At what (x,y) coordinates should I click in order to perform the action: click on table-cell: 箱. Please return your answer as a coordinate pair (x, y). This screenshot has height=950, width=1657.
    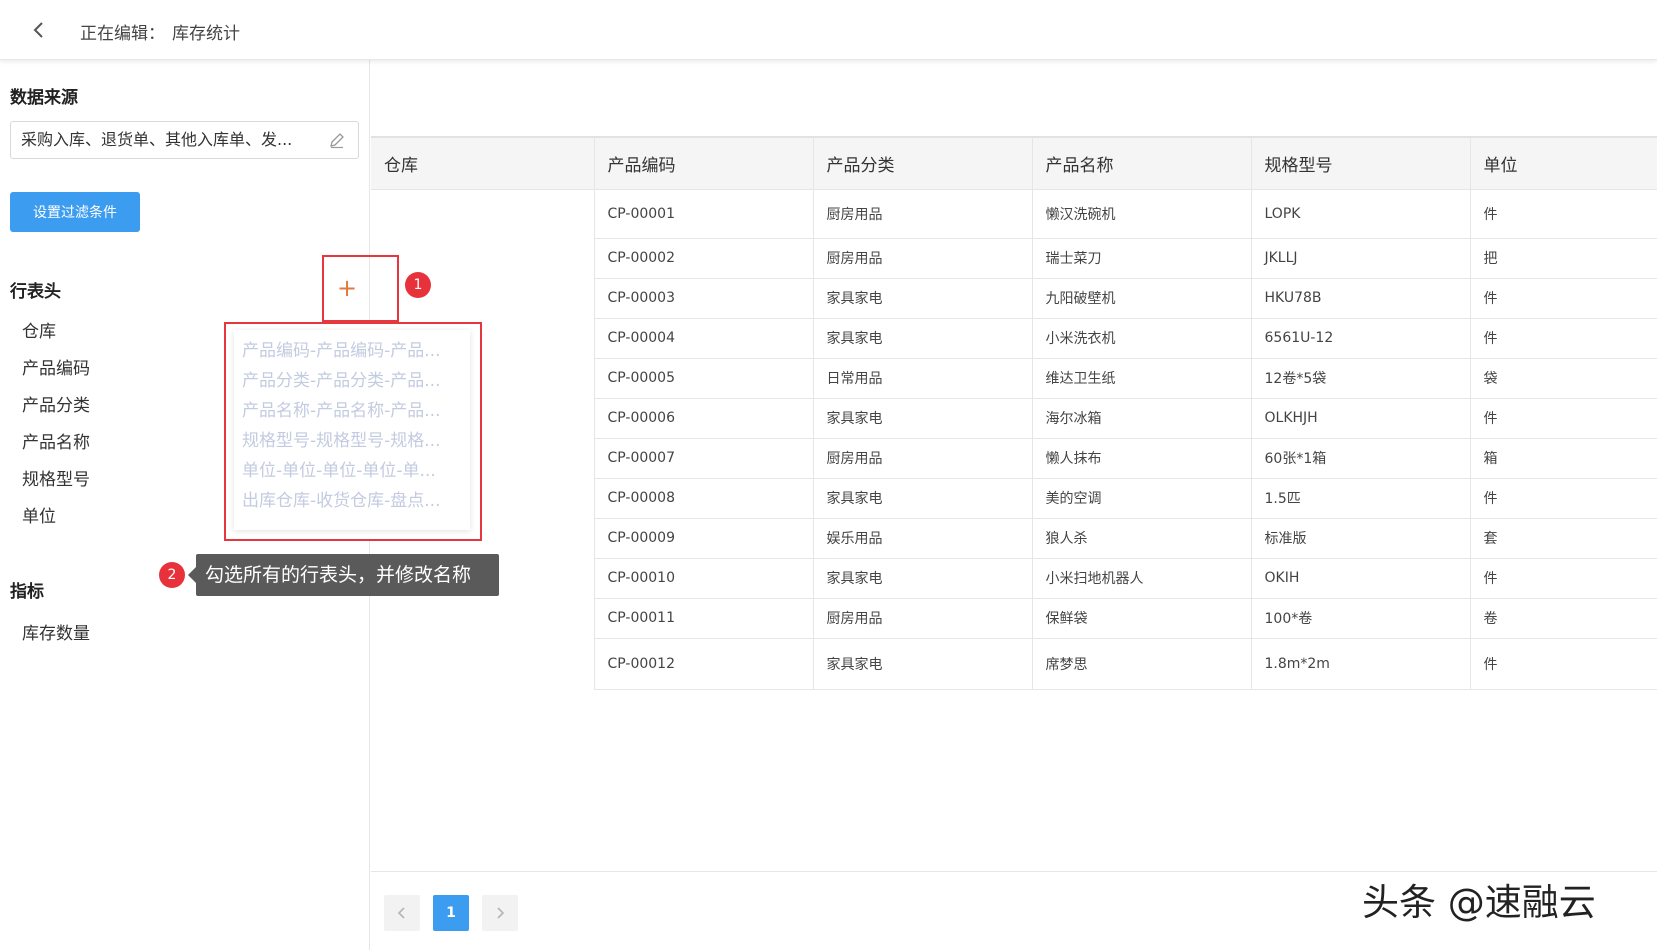
    Looking at the image, I should click on (1563, 458).